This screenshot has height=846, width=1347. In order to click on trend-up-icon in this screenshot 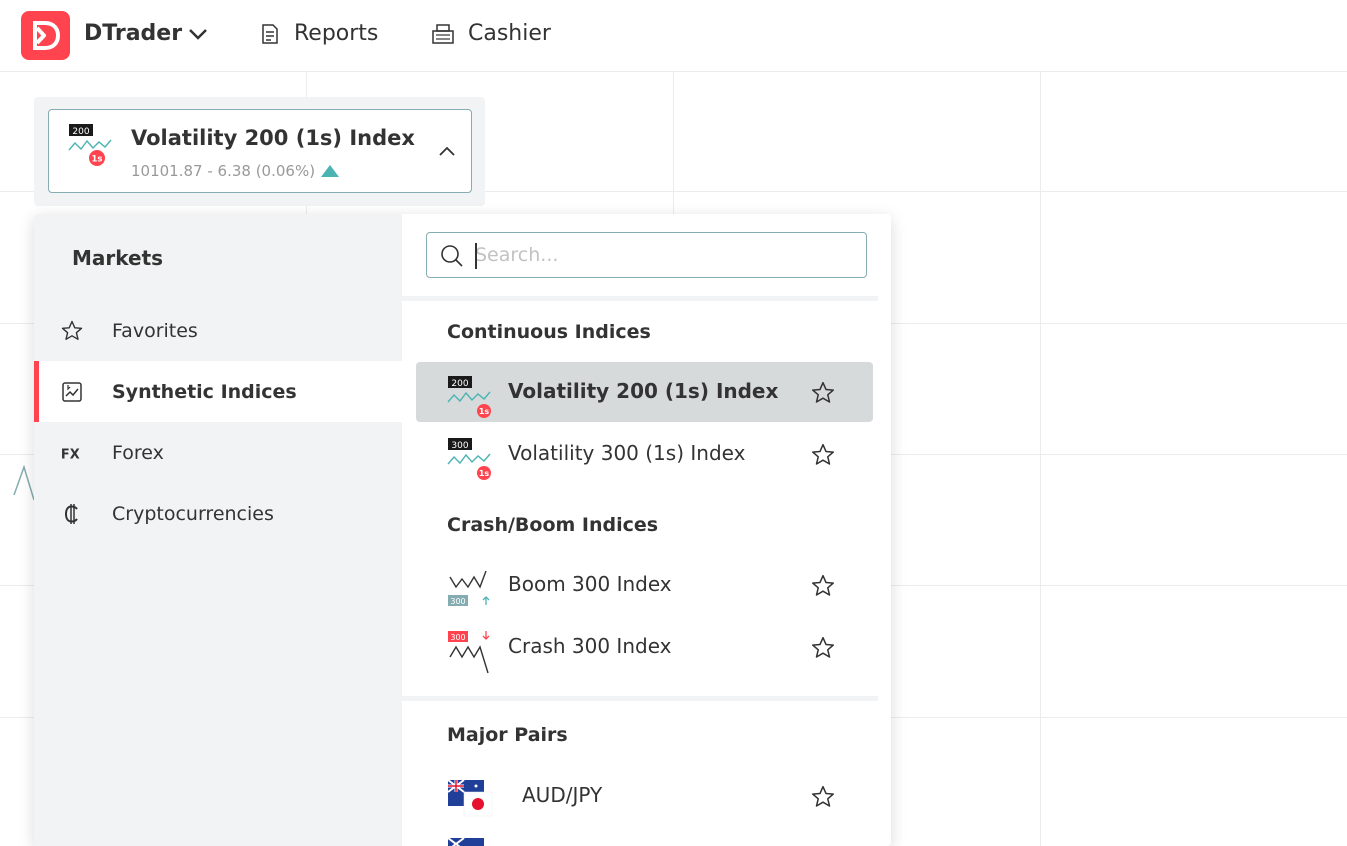, I will do `click(330, 171)`.